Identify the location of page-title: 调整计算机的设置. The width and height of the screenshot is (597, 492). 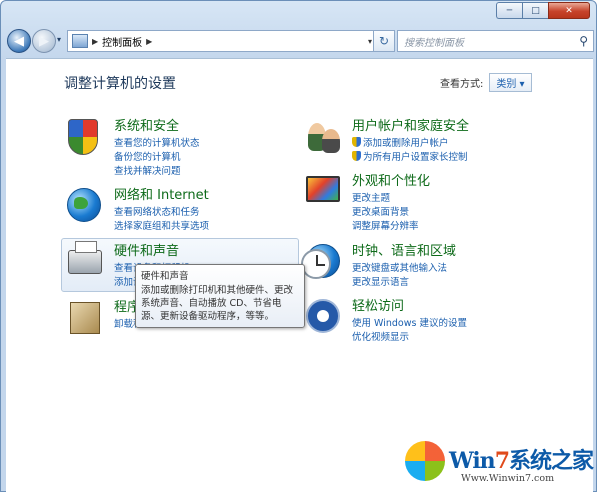
(120, 84).